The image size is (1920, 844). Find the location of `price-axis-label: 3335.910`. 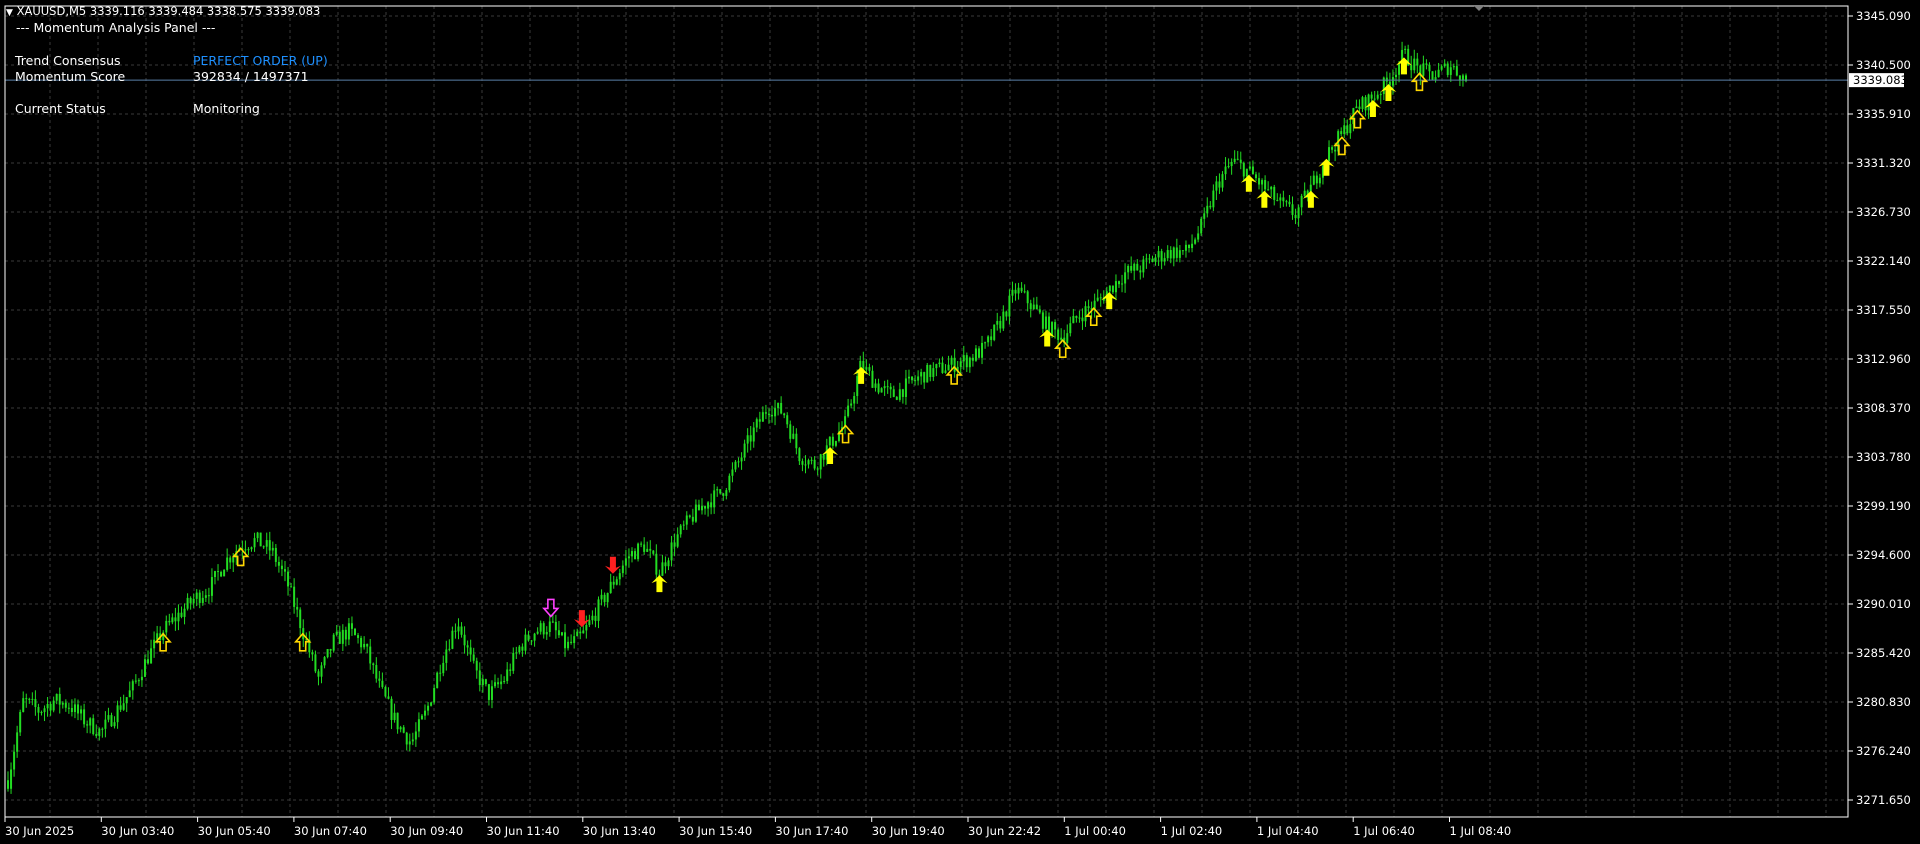

price-axis-label: 3335.910 is located at coordinates (1883, 114).